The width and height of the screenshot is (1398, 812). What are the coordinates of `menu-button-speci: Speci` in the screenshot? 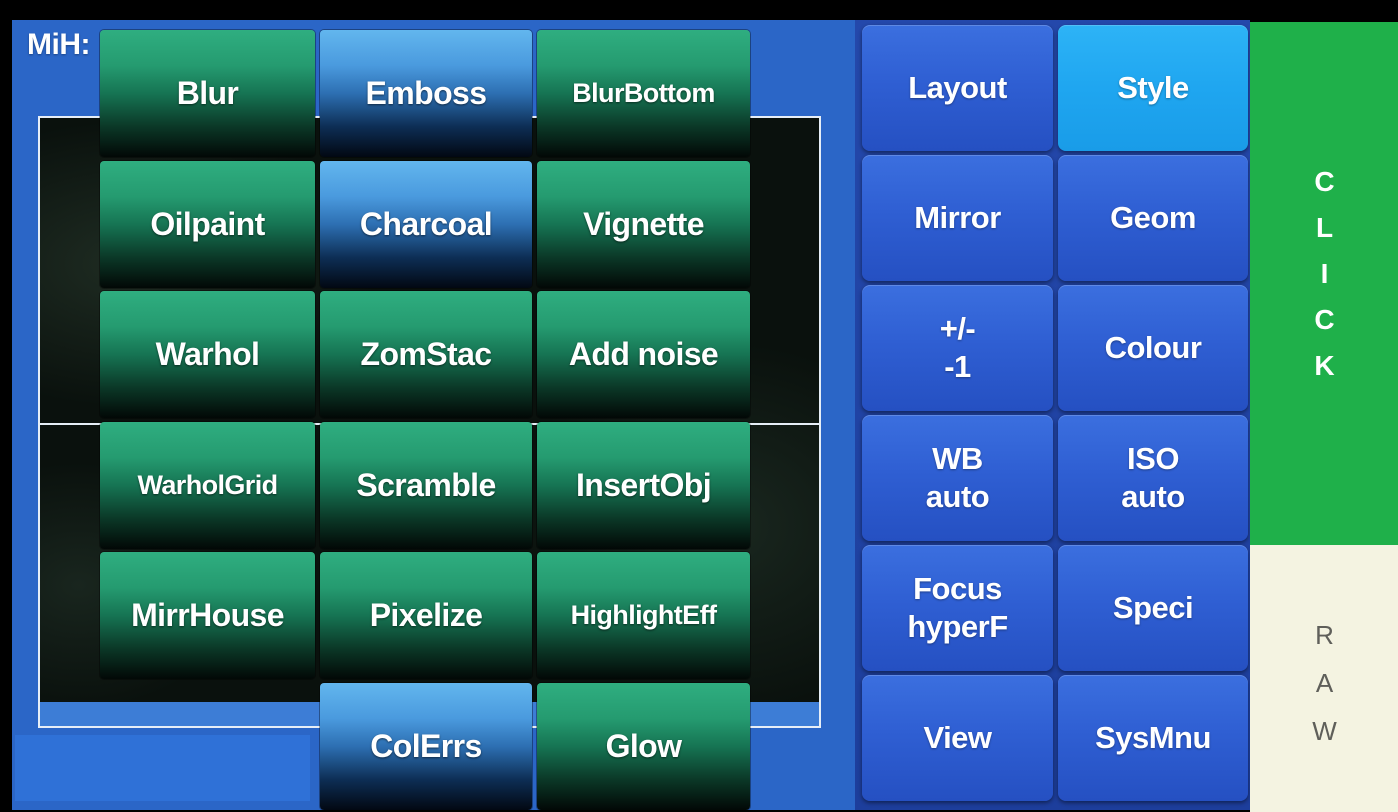 It's located at (1153, 608).